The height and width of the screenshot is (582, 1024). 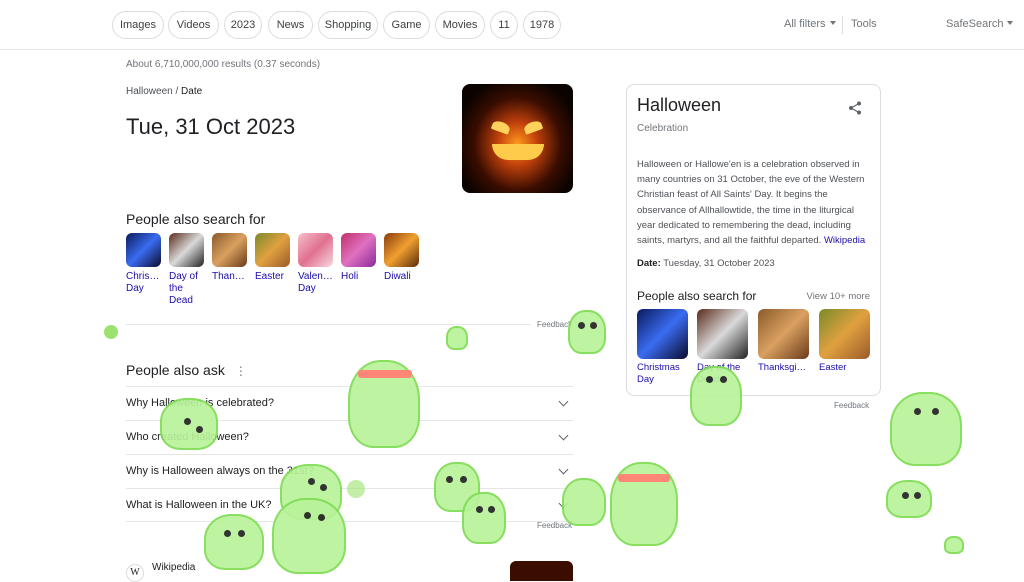 I want to click on halloween-pumpkin-image, so click(x=517, y=138).